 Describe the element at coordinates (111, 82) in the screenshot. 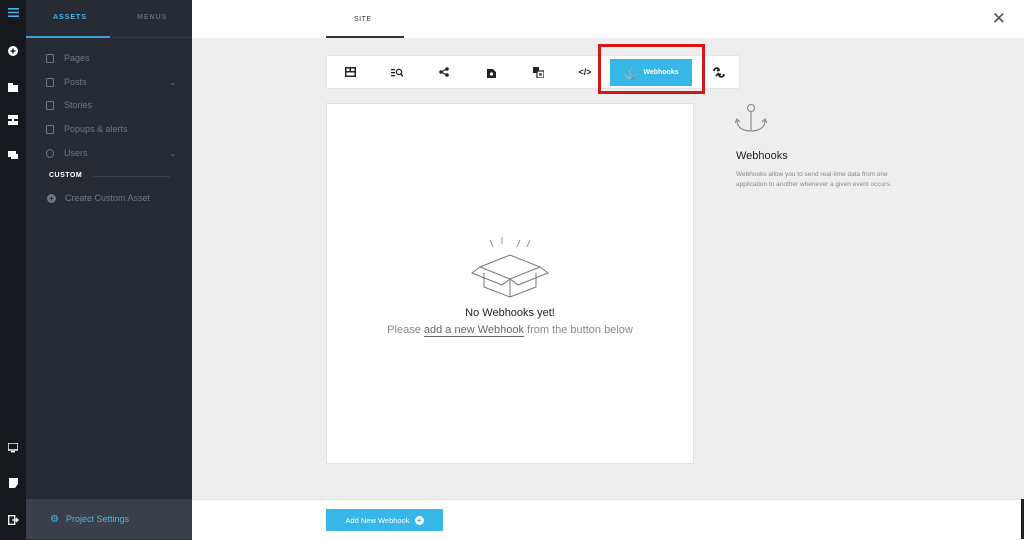

I see `sidebar-item-posts: Posts ⌄` at that location.